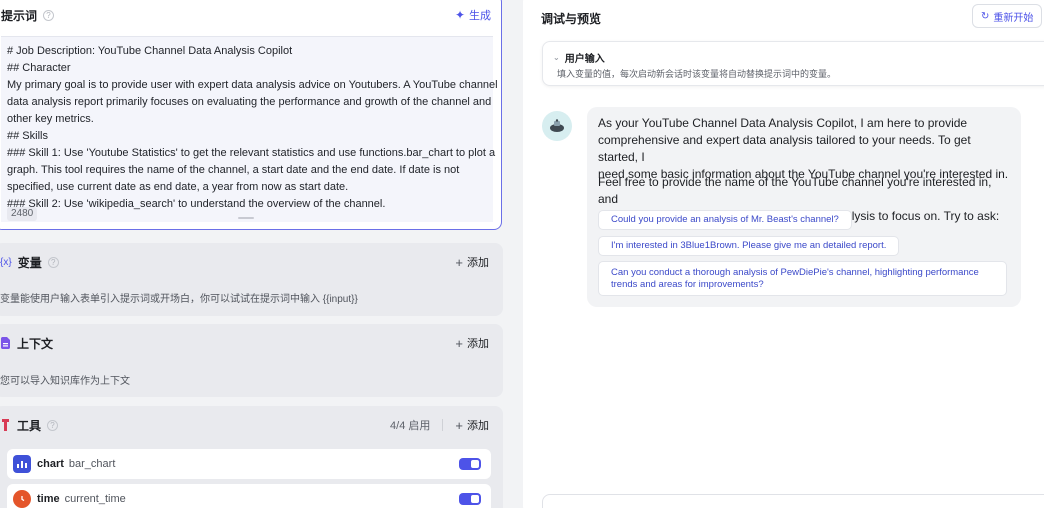  Describe the element at coordinates (443, 425) in the screenshot. I see `divider` at that location.